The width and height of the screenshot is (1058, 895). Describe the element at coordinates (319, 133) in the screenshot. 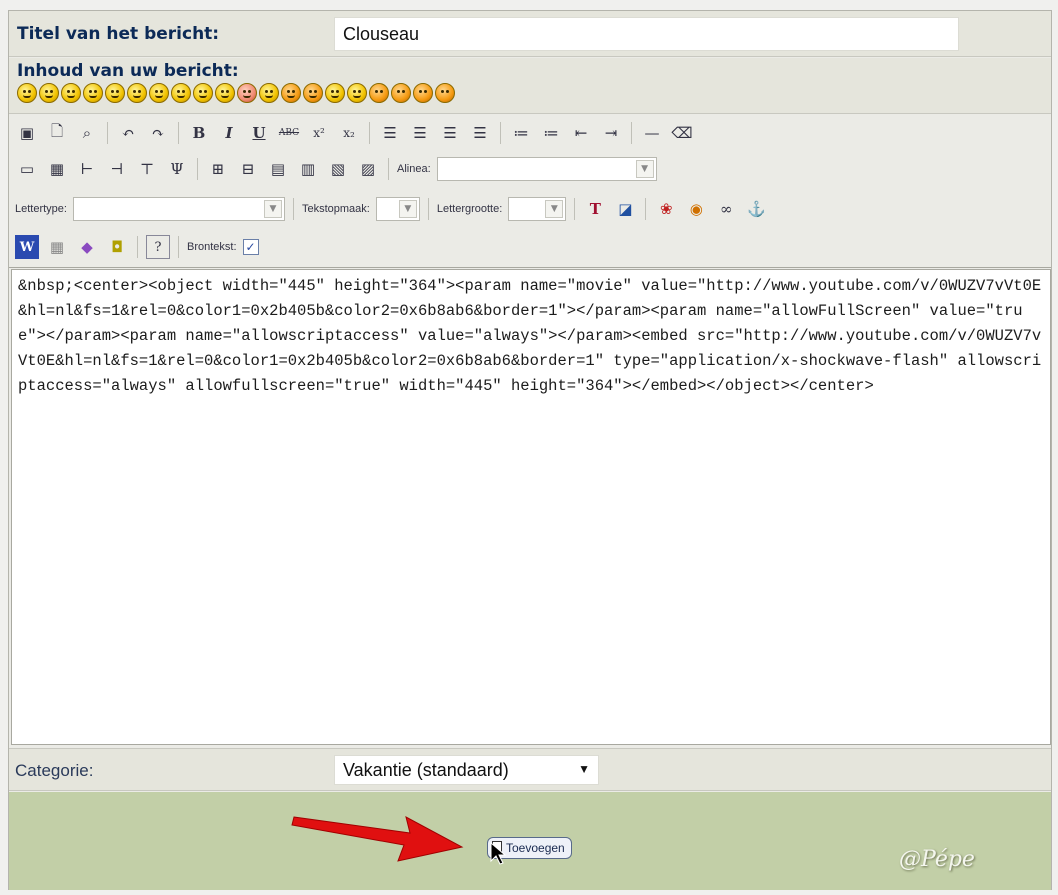

I see `superscript-button: x²` at that location.